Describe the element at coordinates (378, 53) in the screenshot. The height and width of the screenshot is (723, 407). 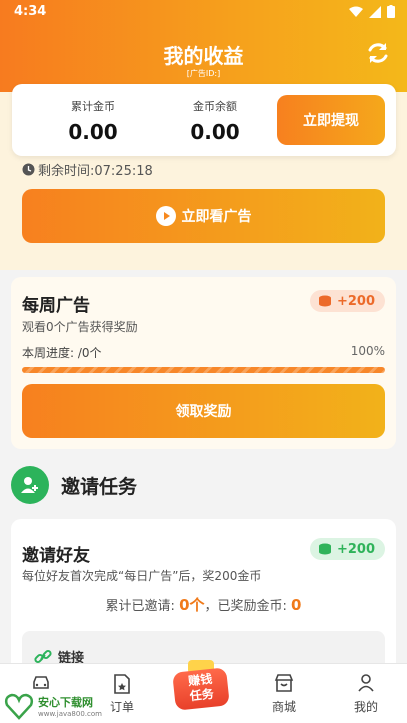
I see `refresh-icon` at that location.